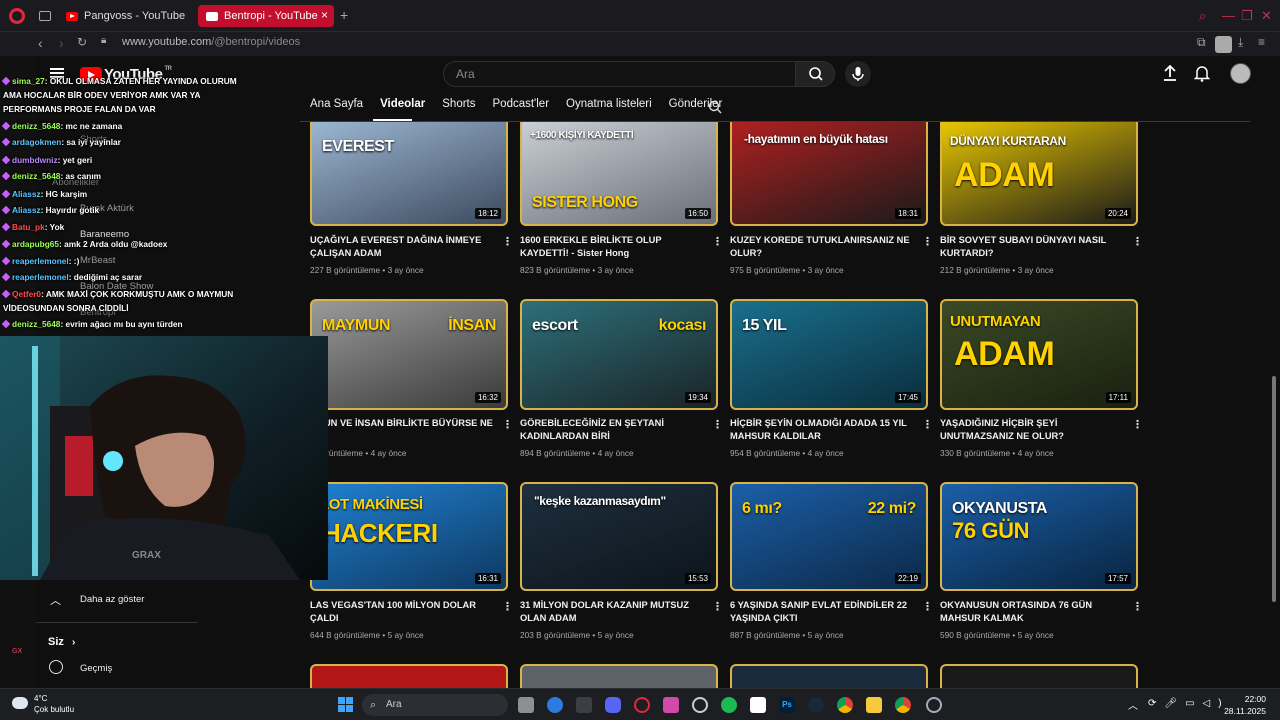 This screenshot has height=720, width=1280. What do you see at coordinates (815, 74) in the screenshot?
I see `search-button` at bounding box center [815, 74].